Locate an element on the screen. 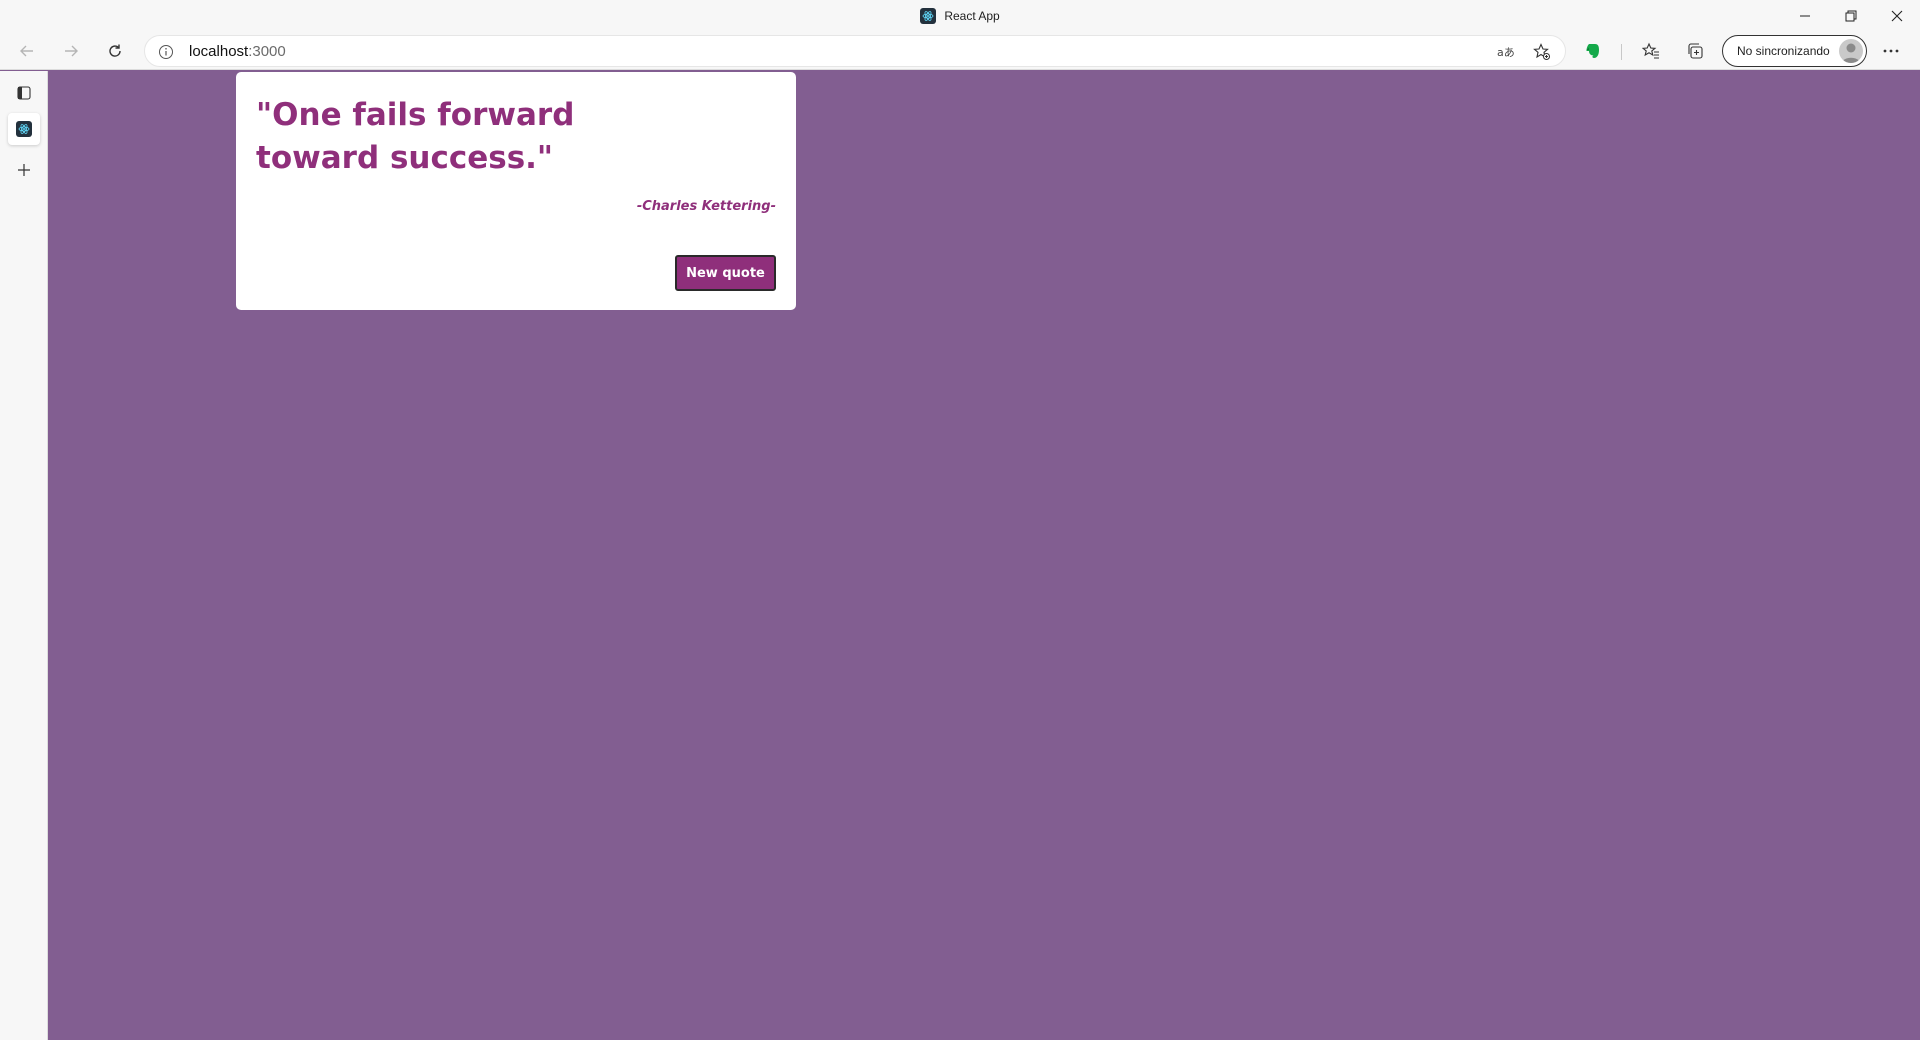  more-button is located at coordinates (1891, 51).